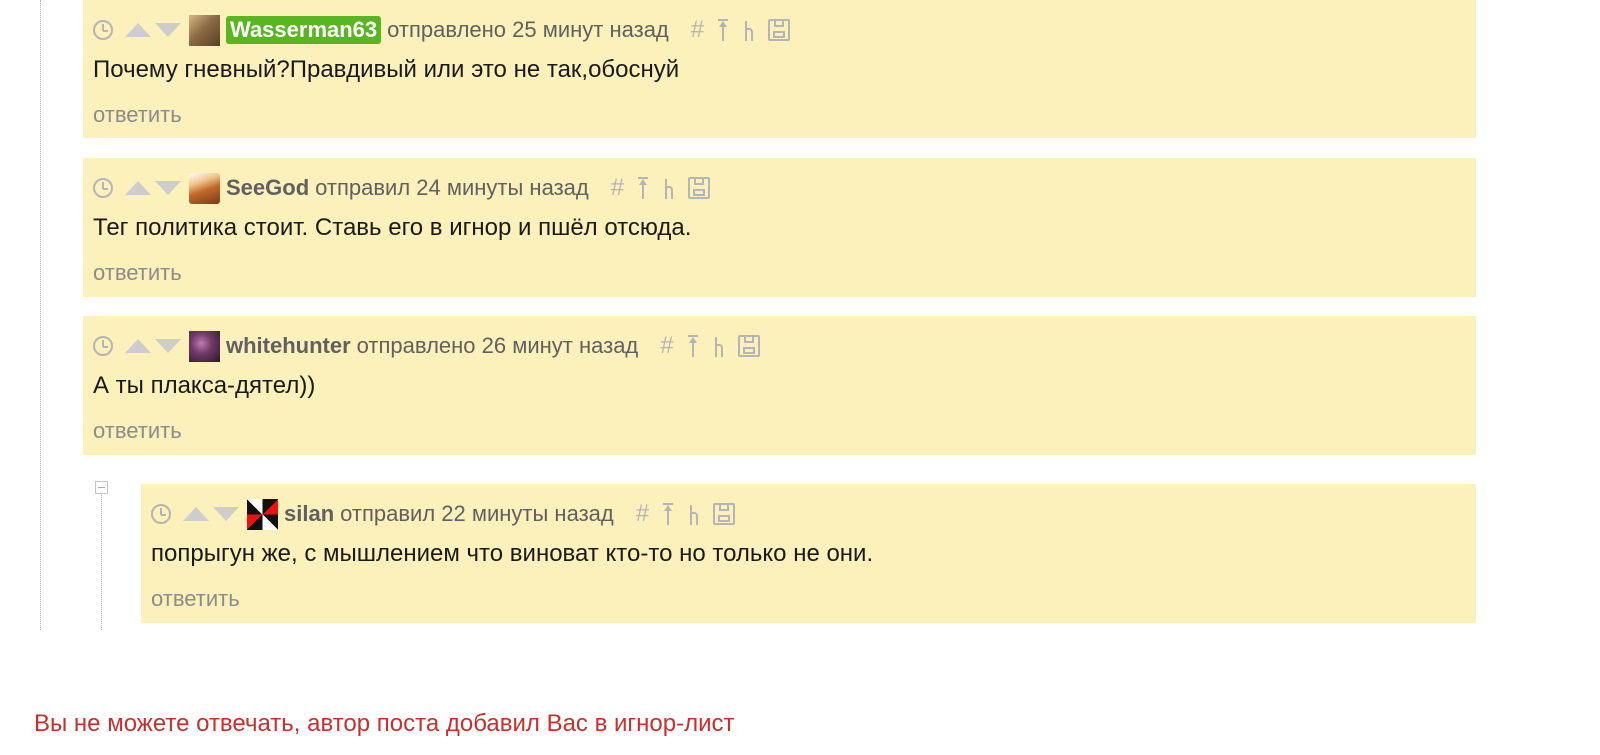 The image size is (1600, 755). Describe the element at coordinates (309, 514) in the screenshot. I see `username: silan` at that location.